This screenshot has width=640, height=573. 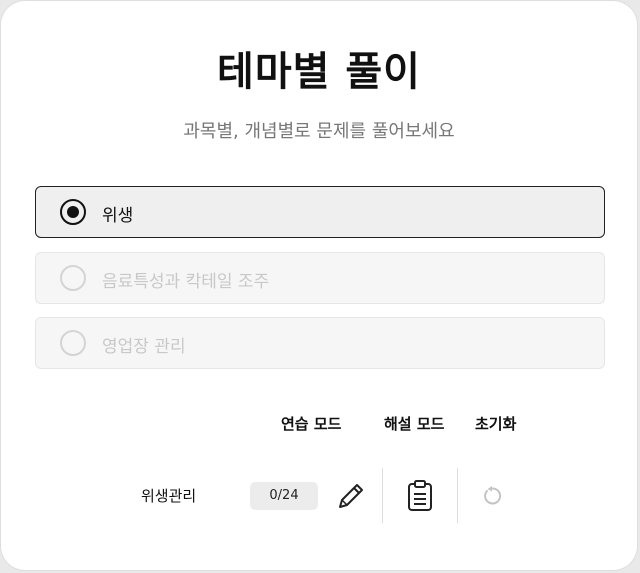 What do you see at coordinates (311, 424) in the screenshot?
I see `practice-mode-header: 연습 모드` at bounding box center [311, 424].